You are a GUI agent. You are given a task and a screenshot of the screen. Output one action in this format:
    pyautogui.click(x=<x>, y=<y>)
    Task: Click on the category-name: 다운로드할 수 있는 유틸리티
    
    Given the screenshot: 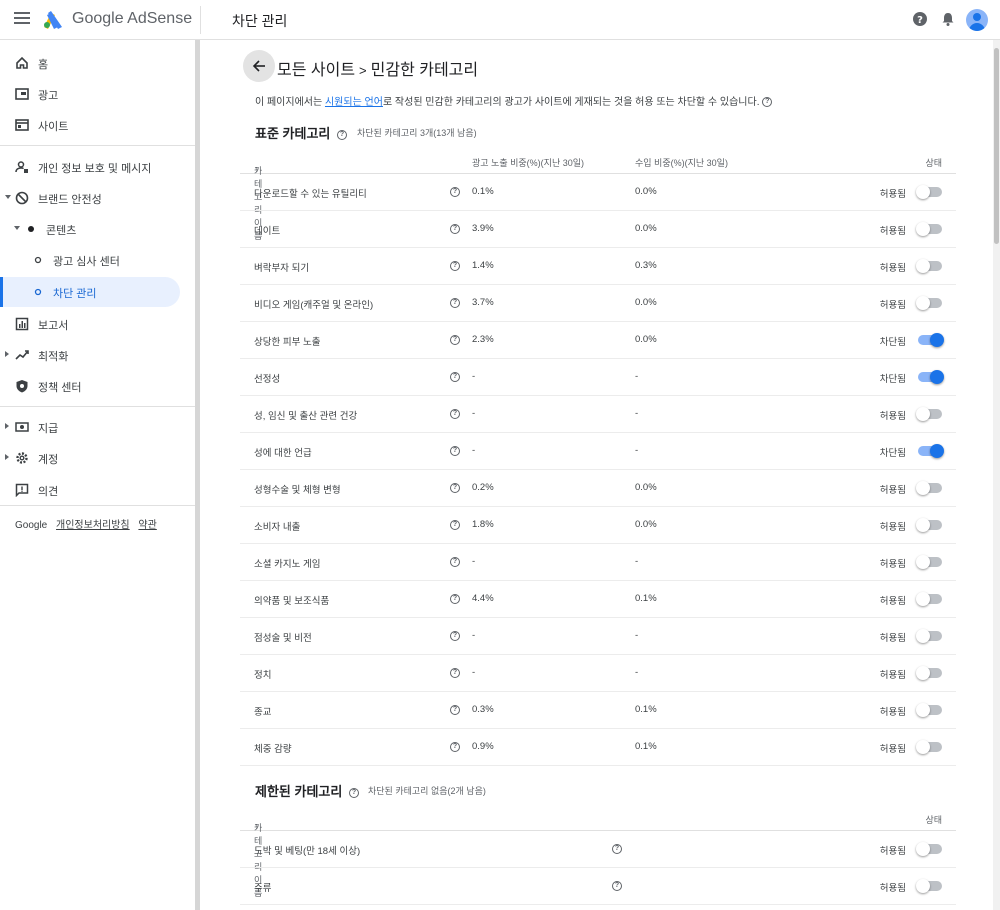 What is the action you would take?
    pyautogui.click(x=310, y=194)
    